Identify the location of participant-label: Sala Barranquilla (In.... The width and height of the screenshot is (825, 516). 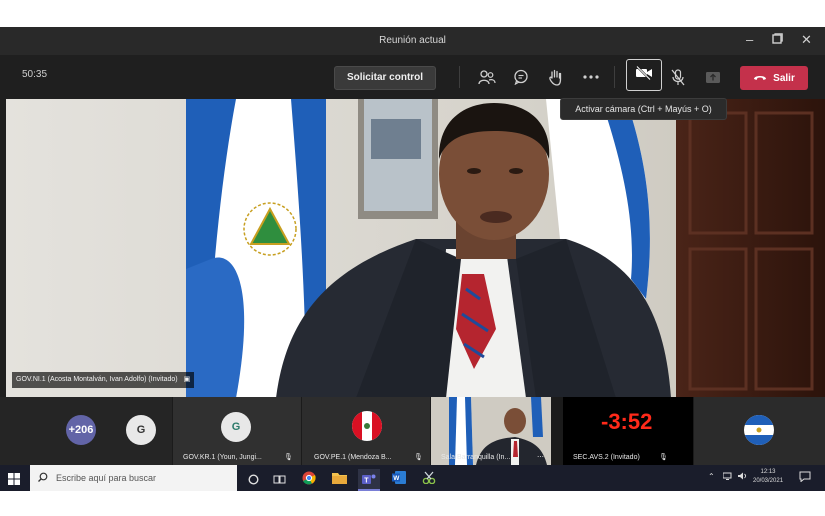
(476, 457).